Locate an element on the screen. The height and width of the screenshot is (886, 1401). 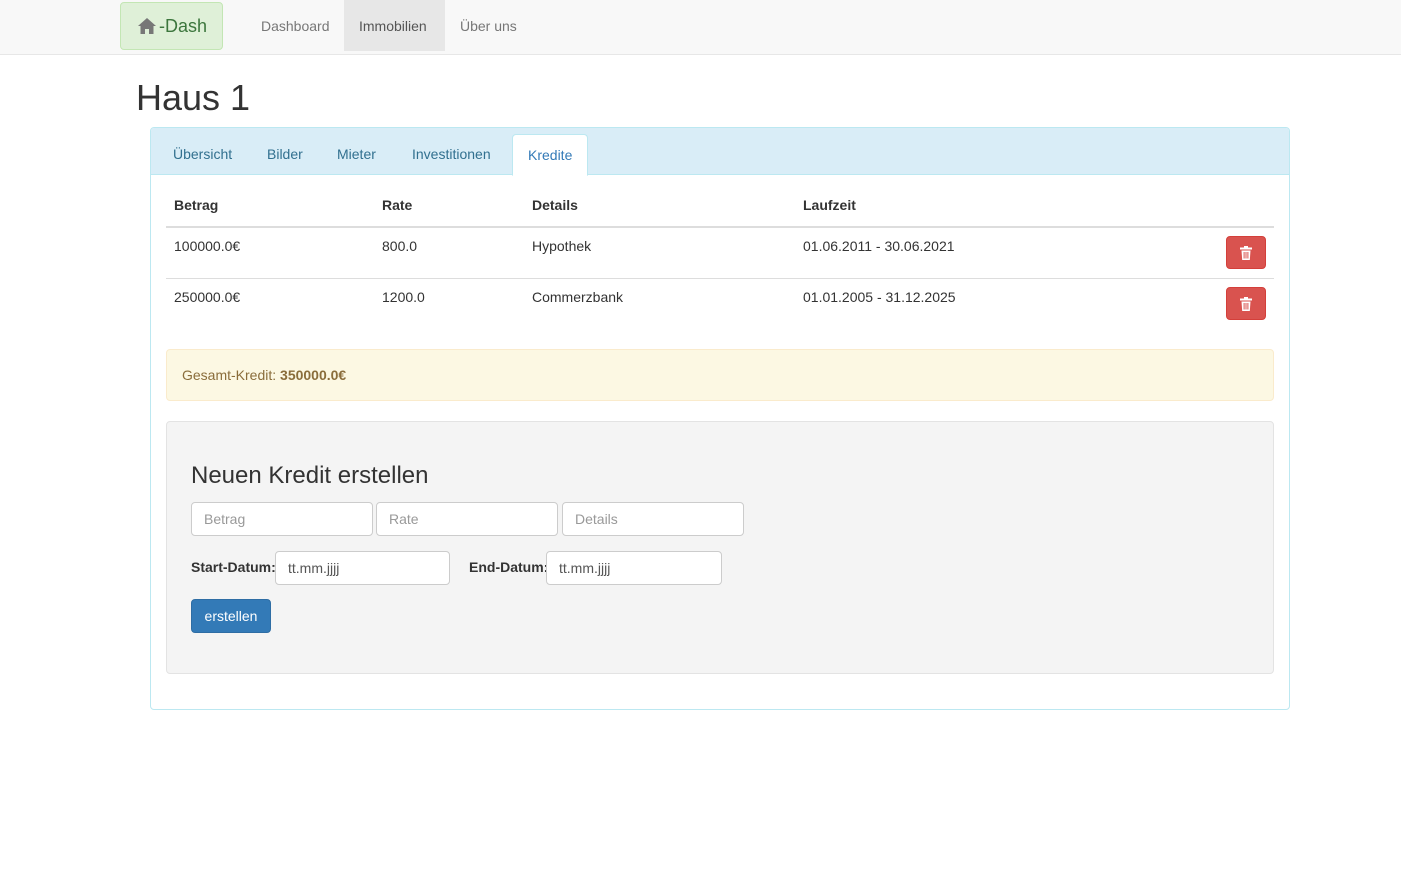
col-header-betrag: Betrag is located at coordinates (196, 205).